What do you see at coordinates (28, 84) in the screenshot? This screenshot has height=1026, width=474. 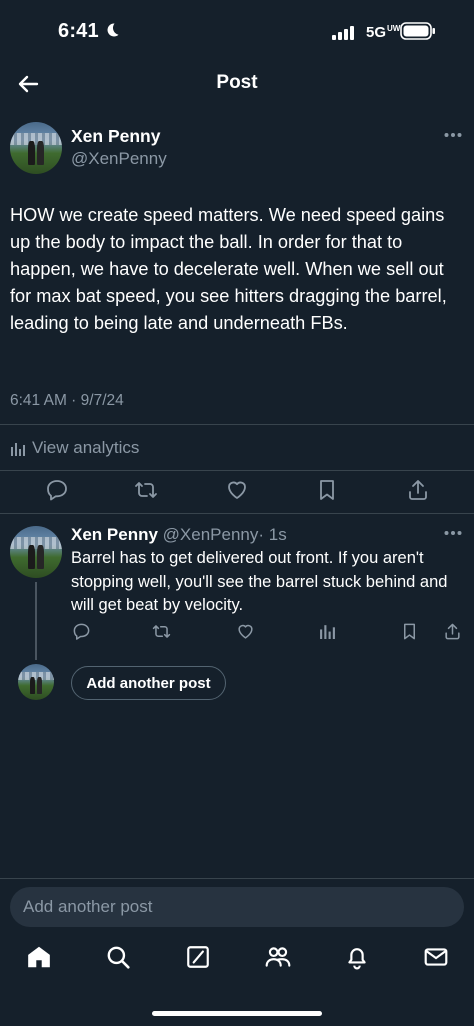 I see `back-arrow-icon` at bounding box center [28, 84].